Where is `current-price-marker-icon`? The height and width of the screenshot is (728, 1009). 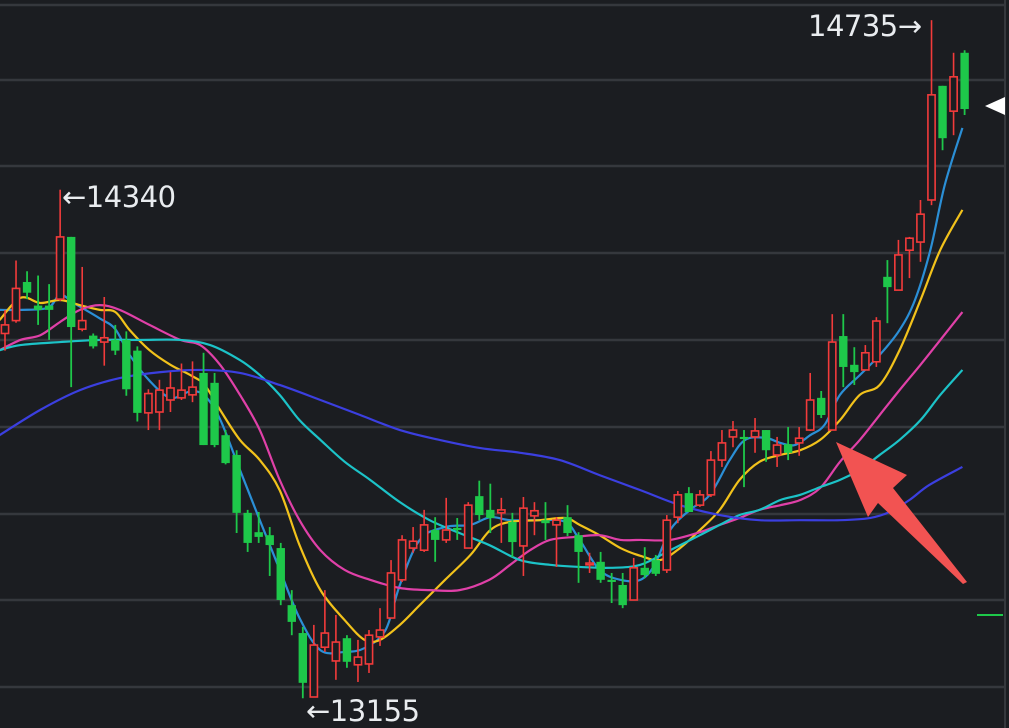 current-price-marker-icon is located at coordinates (995, 106).